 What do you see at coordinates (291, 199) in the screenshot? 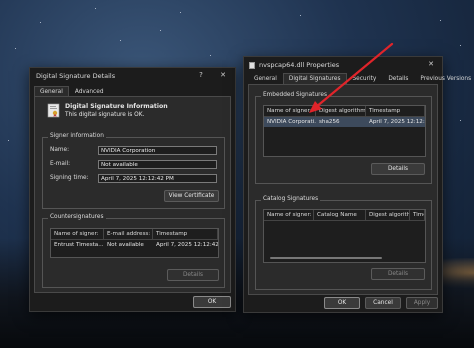
I see `group-label: Catalog Signatures` at bounding box center [291, 199].